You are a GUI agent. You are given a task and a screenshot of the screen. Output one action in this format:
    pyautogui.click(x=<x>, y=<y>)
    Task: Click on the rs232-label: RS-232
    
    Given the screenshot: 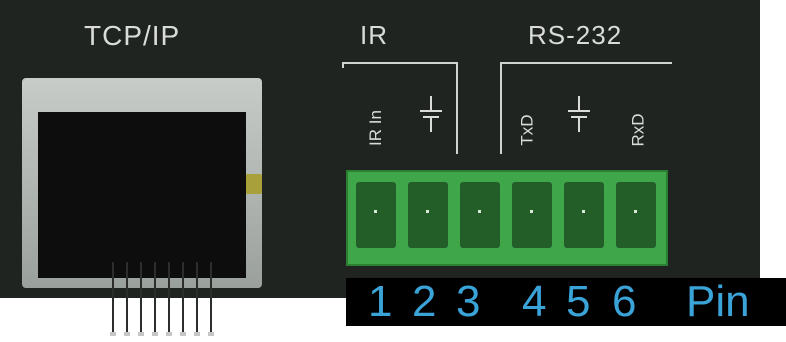 What is the action you would take?
    pyautogui.click(x=575, y=35)
    